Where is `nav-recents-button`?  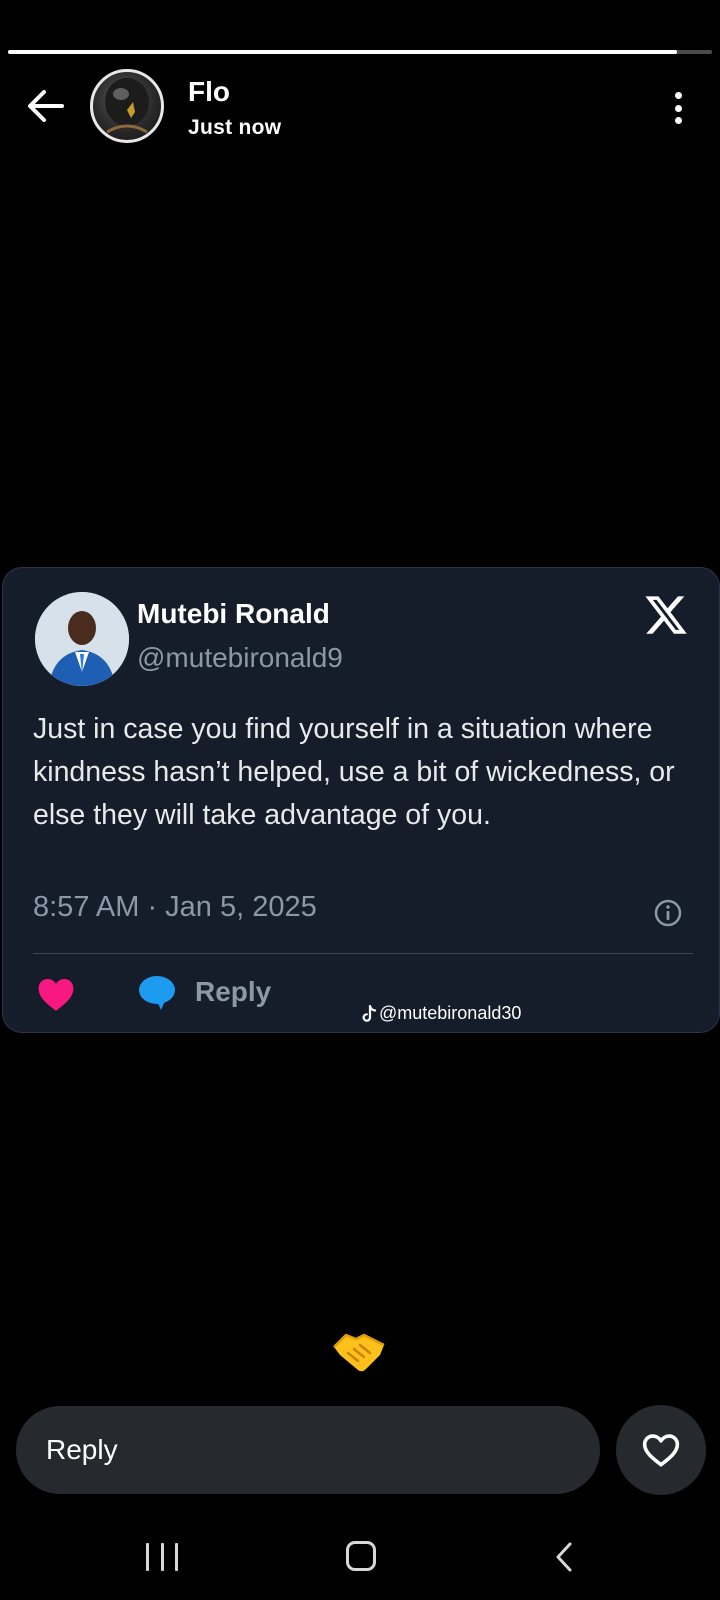 nav-recents-button is located at coordinates (162, 1557).